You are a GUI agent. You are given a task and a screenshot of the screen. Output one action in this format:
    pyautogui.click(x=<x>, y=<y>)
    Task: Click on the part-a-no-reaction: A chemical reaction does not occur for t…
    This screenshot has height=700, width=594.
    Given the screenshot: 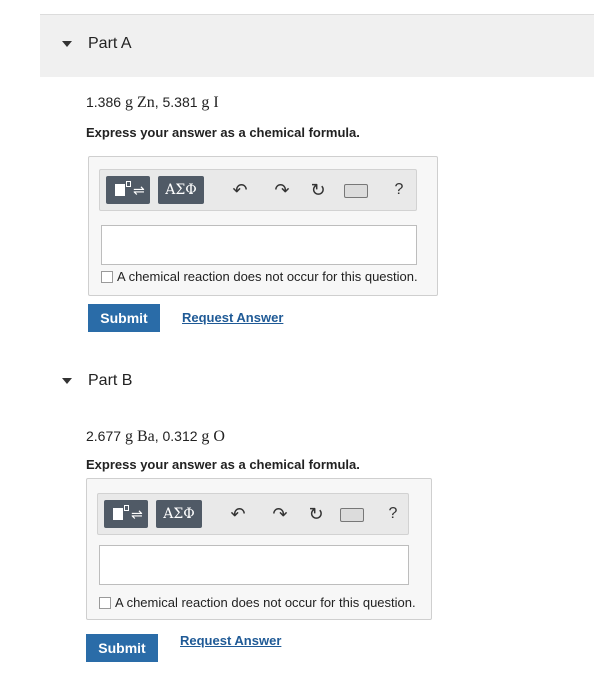 What is the action you would take?
    pyautogui.click(x=259, y=276)
    